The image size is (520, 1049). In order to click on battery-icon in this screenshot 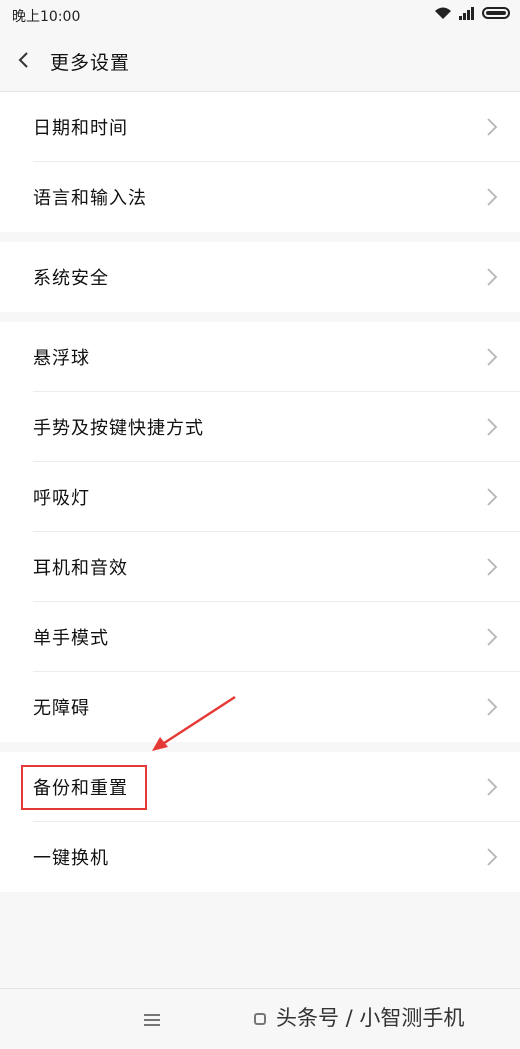, I will do `click(496, 13)`.